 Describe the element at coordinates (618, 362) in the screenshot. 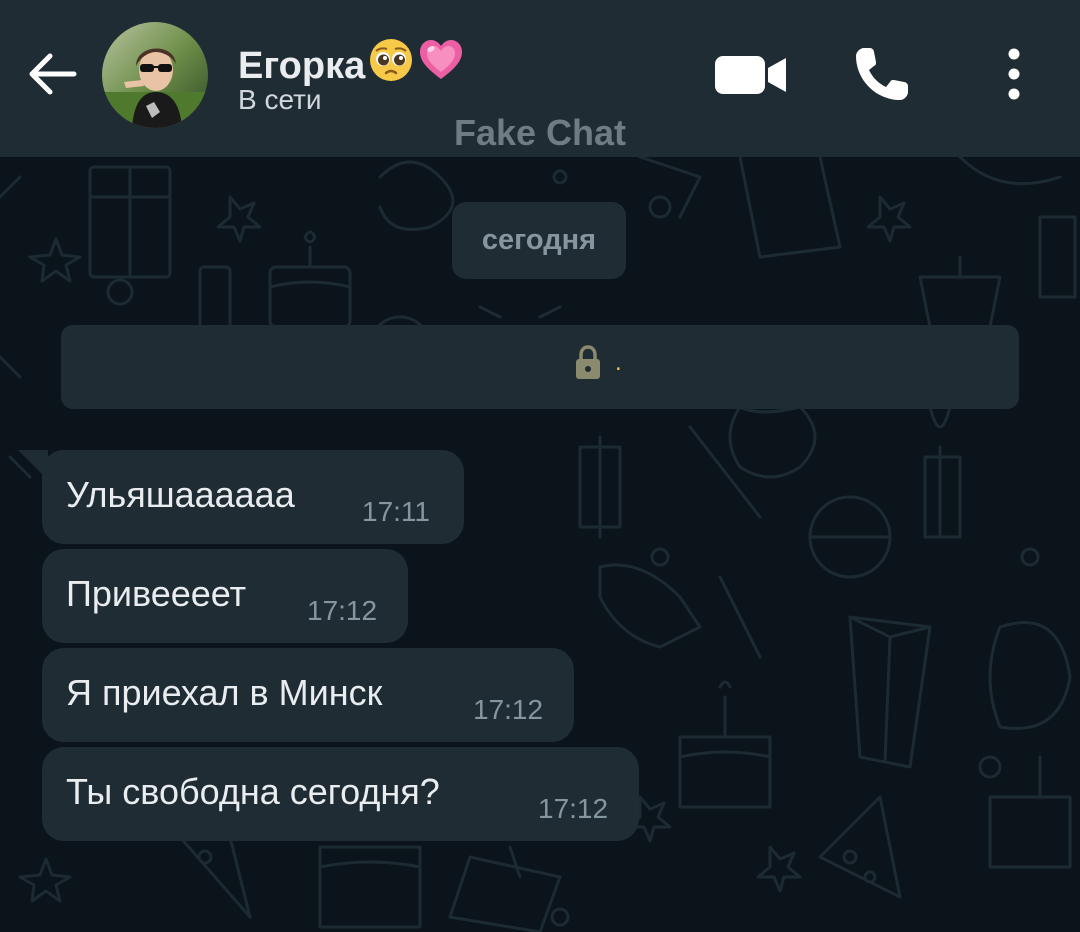

I see `encryption-banner-text: .` at that location.